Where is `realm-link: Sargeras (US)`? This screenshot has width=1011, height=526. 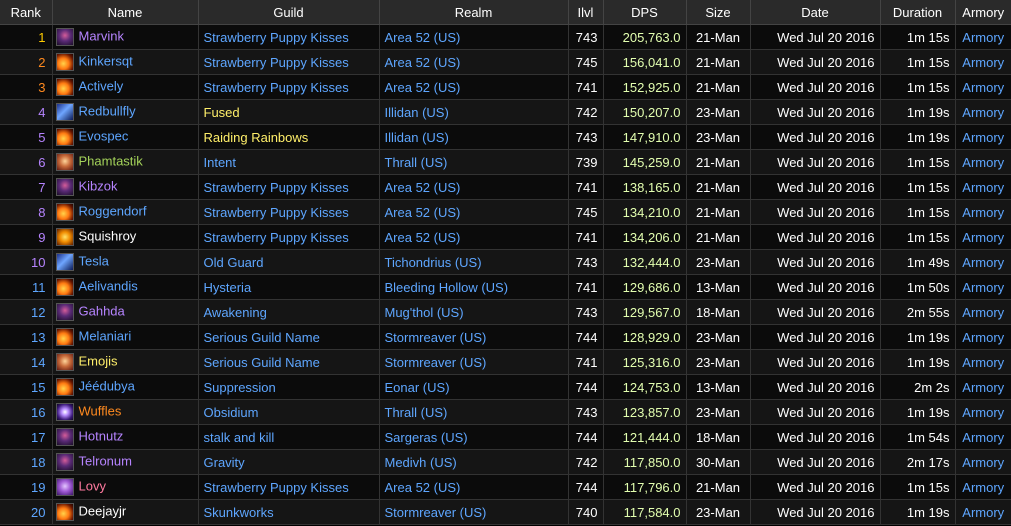
realm-link: Sargeras (US) is located at coordinates (474, 437).